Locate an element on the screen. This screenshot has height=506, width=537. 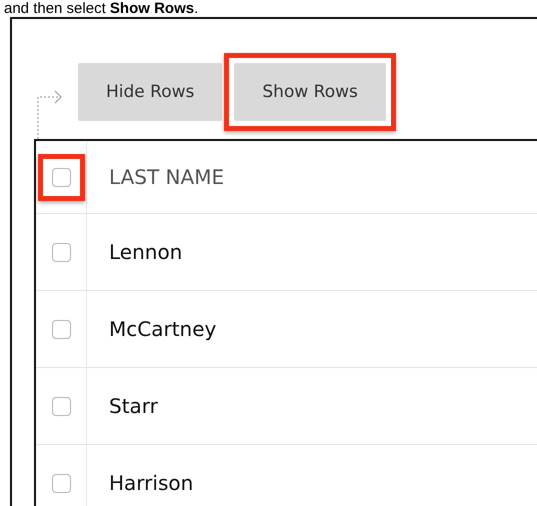
column-header: LAST NAME is located at coordinates (166, 177).